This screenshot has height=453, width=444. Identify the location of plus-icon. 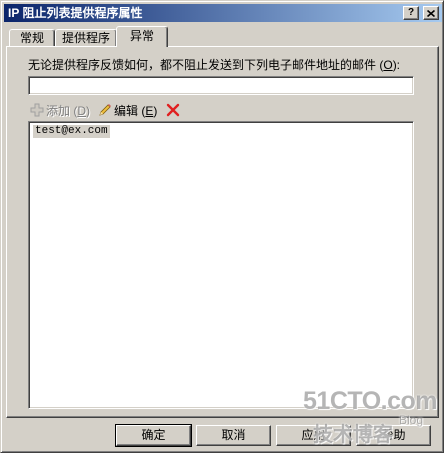
(37, 110).